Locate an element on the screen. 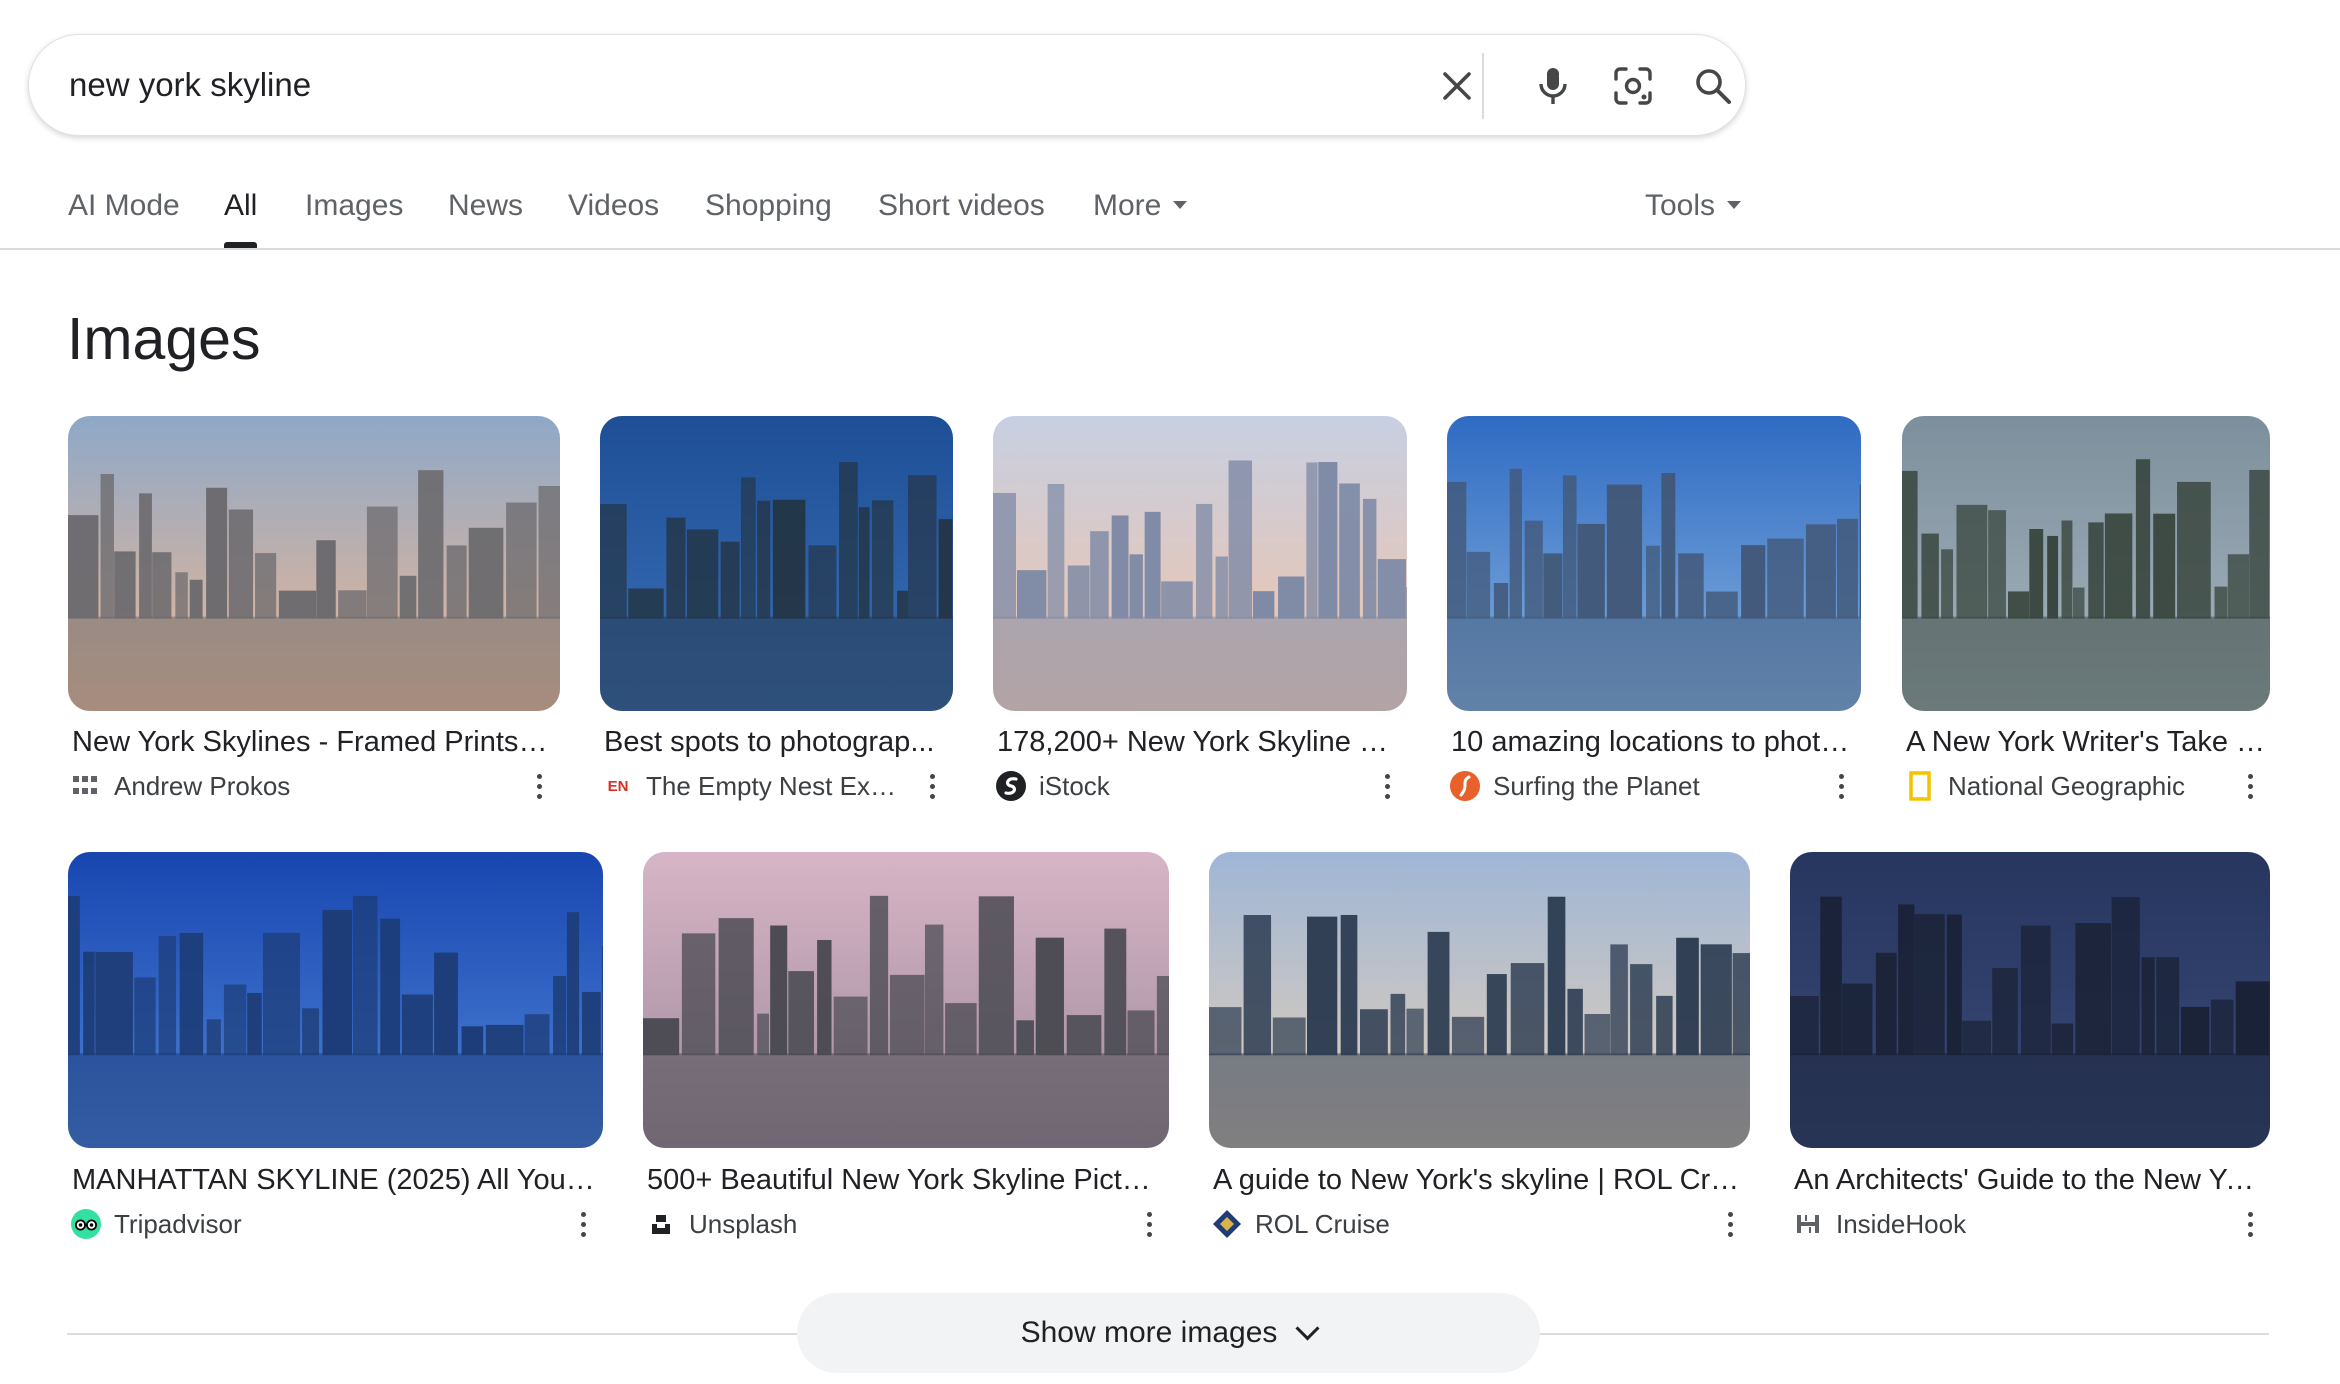 The width and height of the screenshot is (2340, 1384). tab-ai-mode: AI Mode is located at coordinates (124, 215).